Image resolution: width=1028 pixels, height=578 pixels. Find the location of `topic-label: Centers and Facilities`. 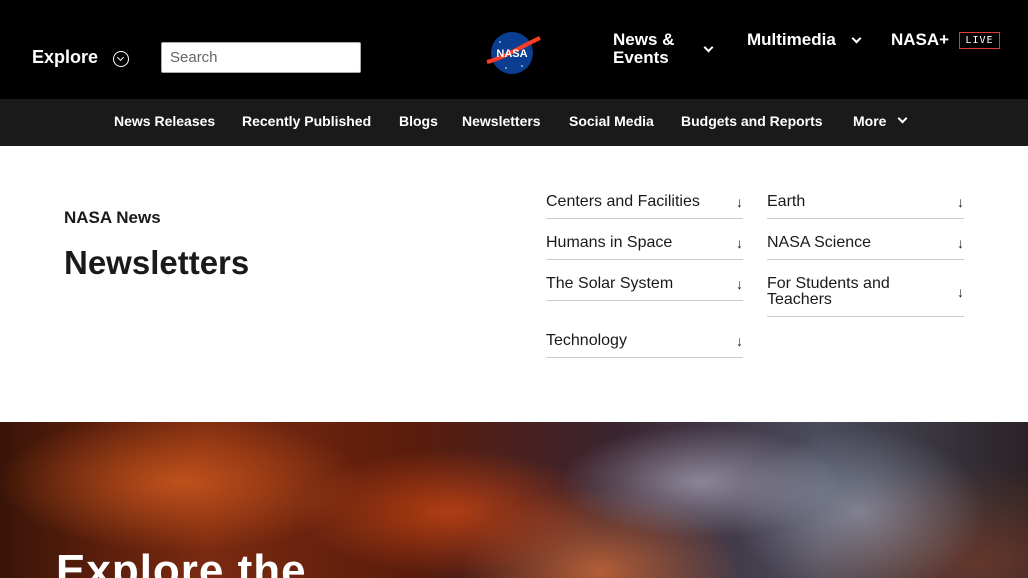

topic-label: Centers and Facilities is located at coordinates (623, 201).